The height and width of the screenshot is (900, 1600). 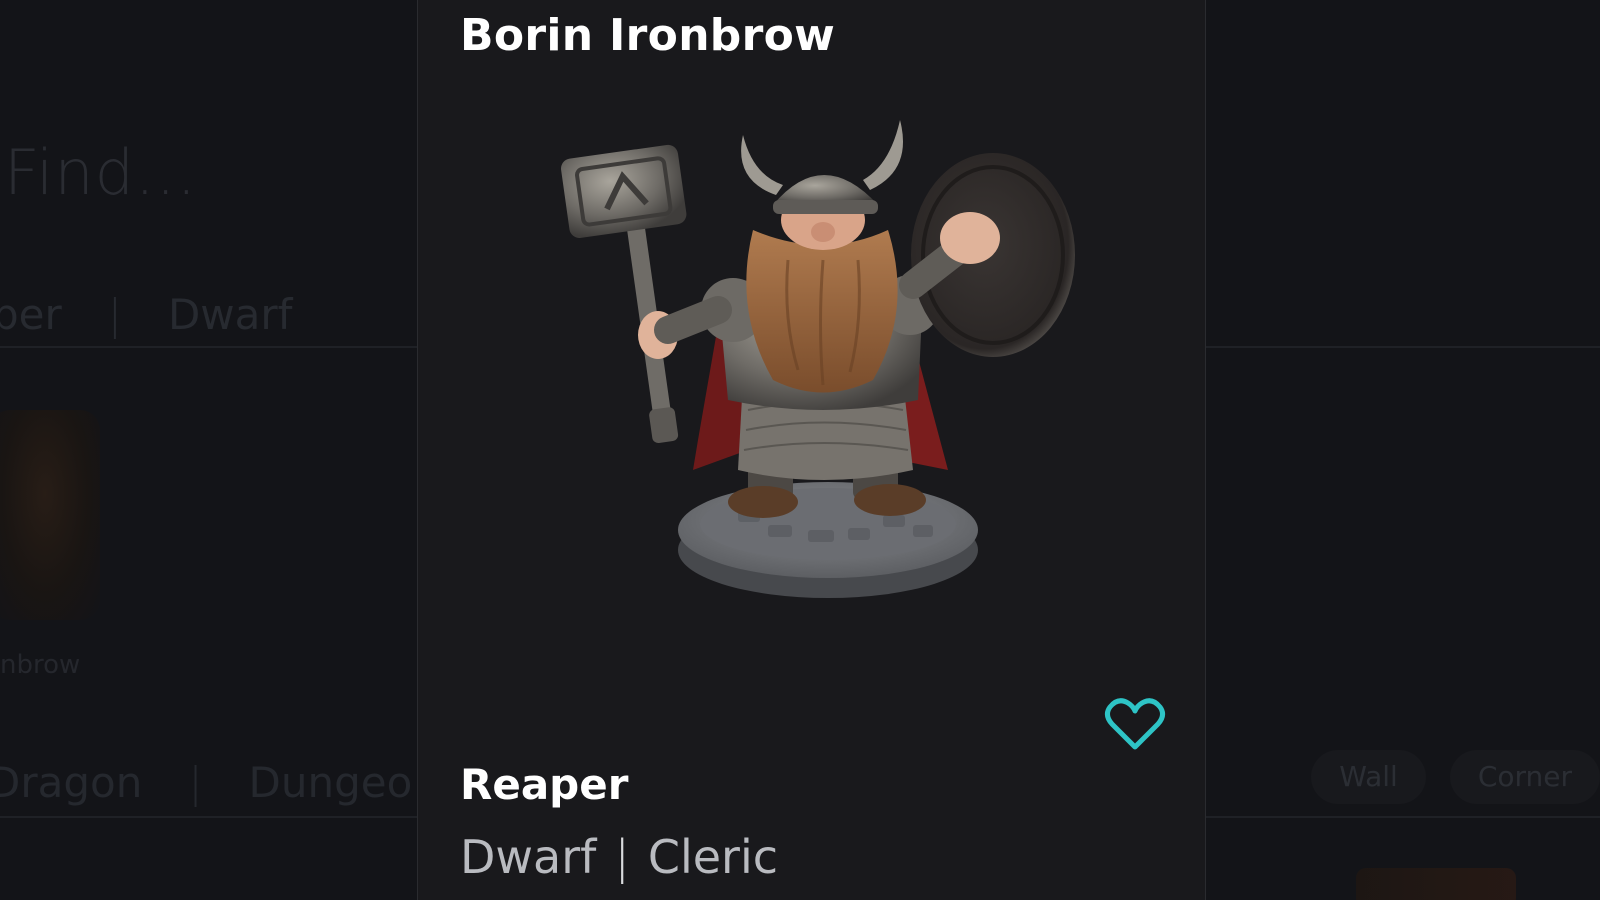 I want to click on filter-item: Dungeo, so click(x=330, y=782).